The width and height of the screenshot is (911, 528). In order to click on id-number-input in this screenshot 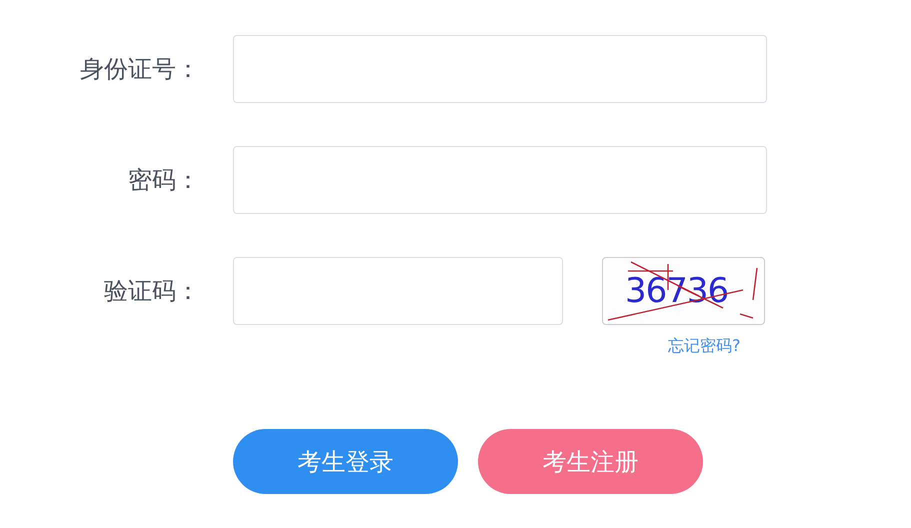, I will do `click(500, 69)`.